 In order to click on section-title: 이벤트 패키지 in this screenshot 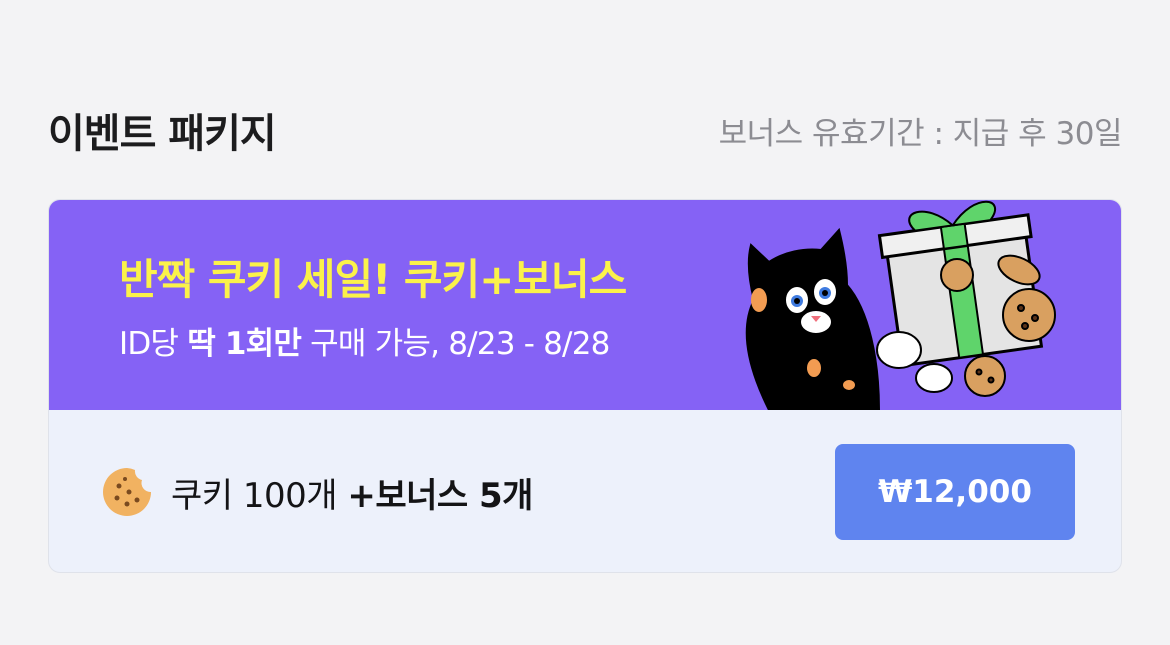, I will do `click(162, 134)`.